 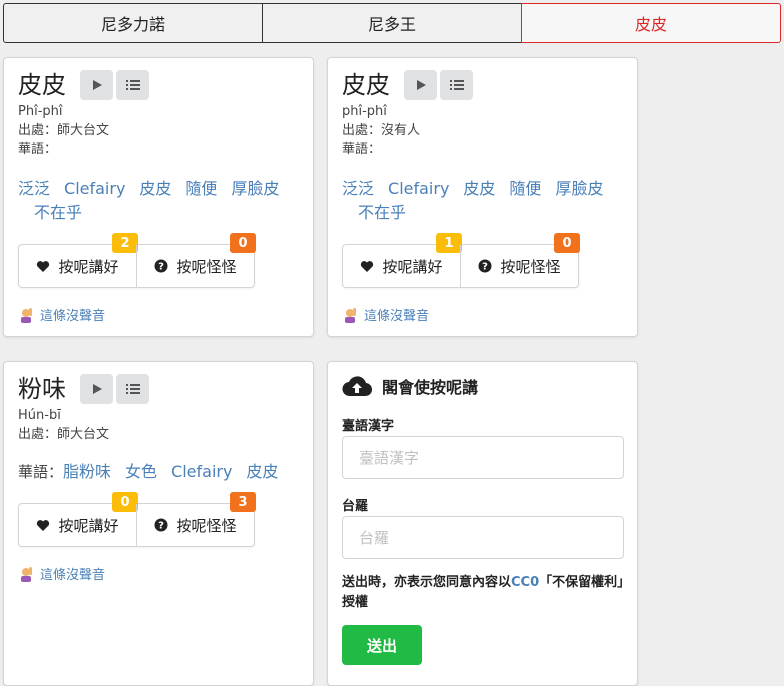 What do you see at coordinates (357, 386) in the screenshot?
I see `cloud-upload-icon` at bounding box center [357, 386].